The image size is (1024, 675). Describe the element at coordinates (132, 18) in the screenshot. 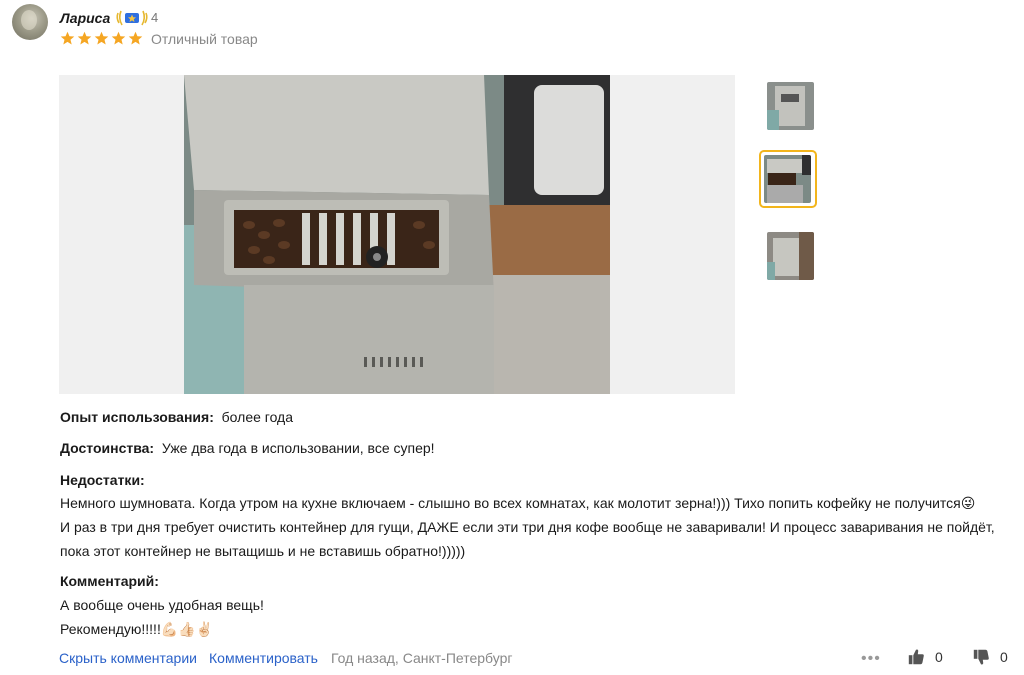

I see `expert-badge-icon` at that location.